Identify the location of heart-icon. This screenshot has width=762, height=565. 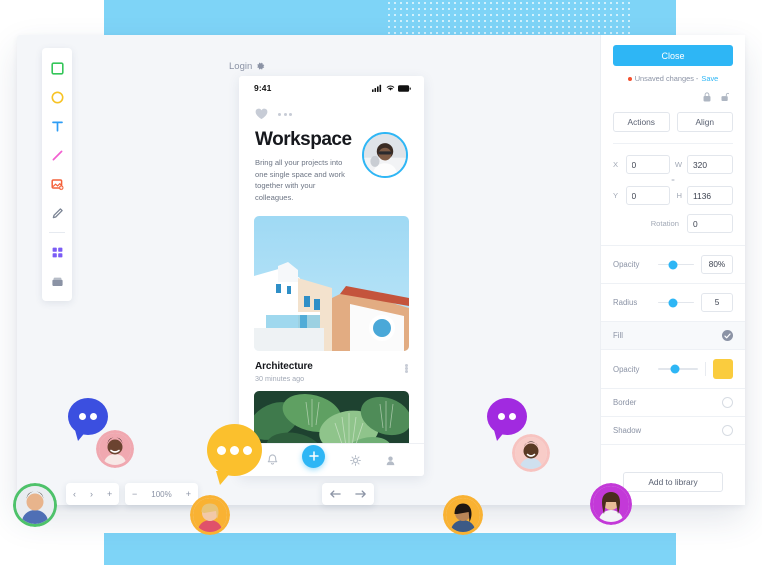
(261, 114).